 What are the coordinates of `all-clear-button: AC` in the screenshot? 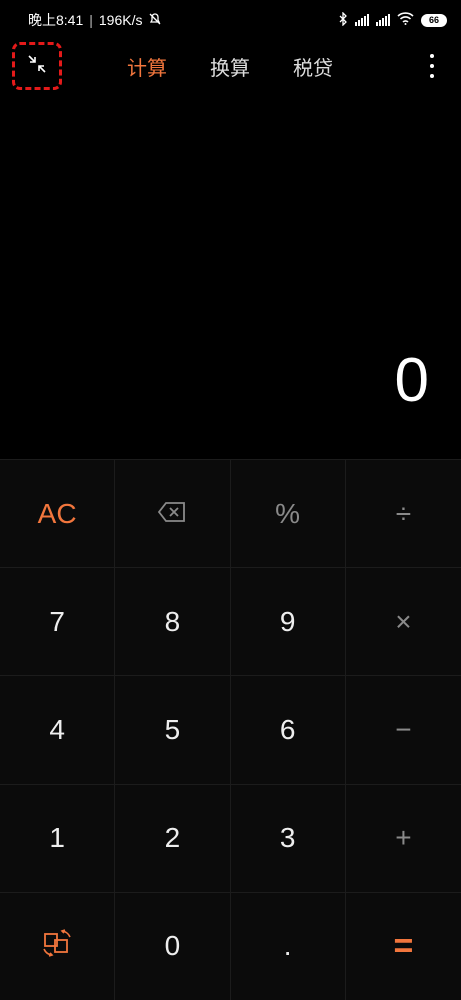 It's located at (58, 513).